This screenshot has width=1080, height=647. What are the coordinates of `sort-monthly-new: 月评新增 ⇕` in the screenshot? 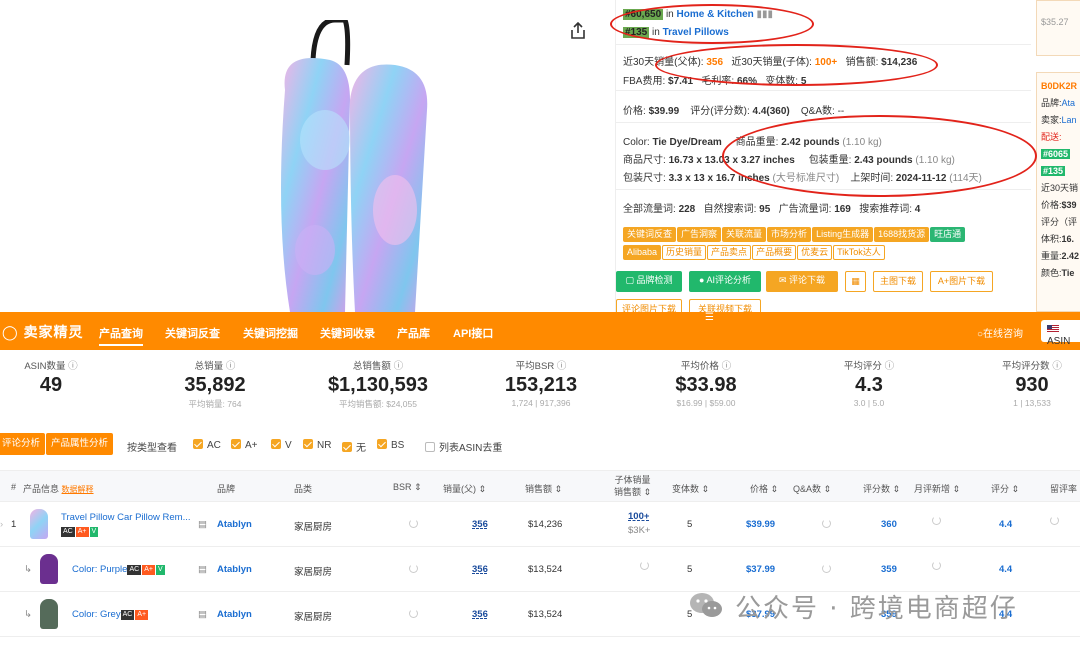 It's located at (937, 488).